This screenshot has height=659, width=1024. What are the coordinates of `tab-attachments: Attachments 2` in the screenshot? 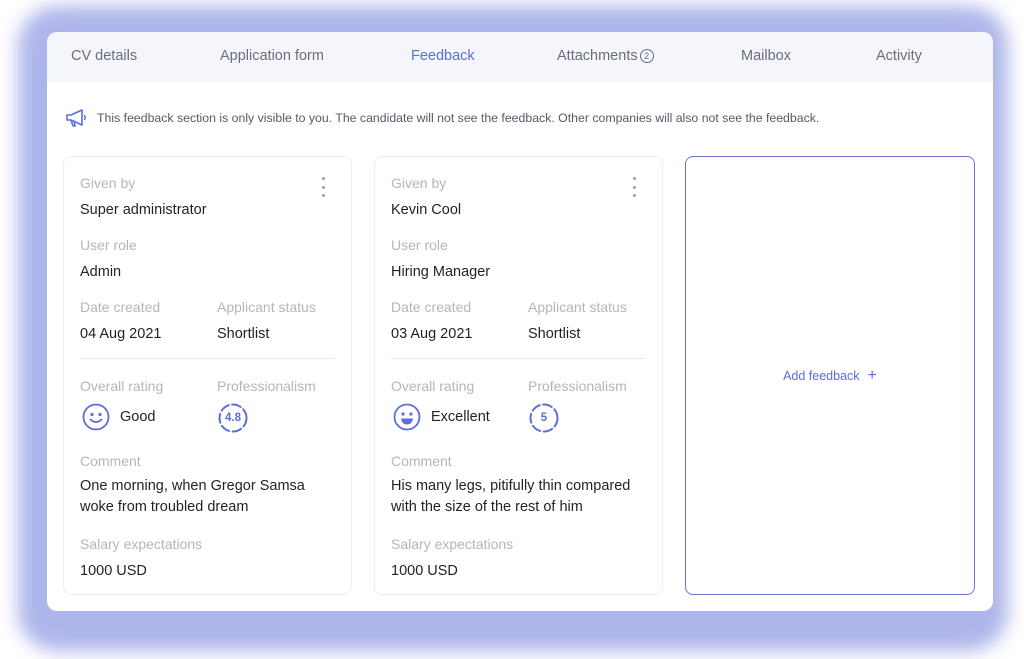 It's located at (605, 57).